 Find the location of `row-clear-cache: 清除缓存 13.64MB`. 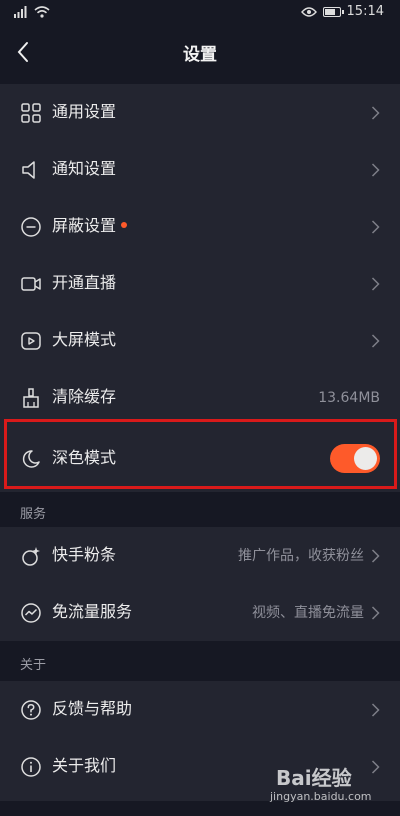

row-clear-cache: 清除缓存 13.64MB is located at coordinates (200, 397).